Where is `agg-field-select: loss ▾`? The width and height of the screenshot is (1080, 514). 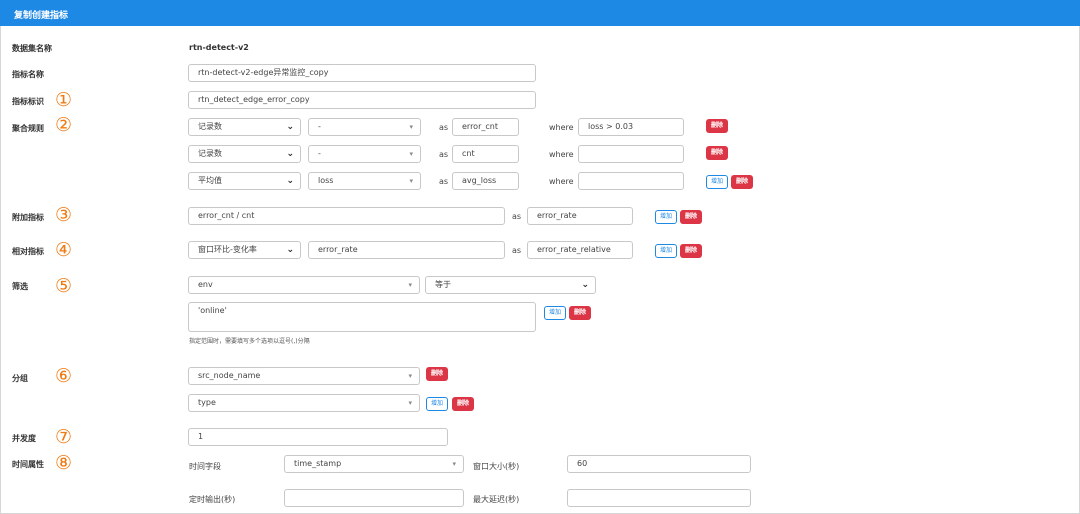
agg-field-select: loss ▾ is located at coordinates (364, 181).